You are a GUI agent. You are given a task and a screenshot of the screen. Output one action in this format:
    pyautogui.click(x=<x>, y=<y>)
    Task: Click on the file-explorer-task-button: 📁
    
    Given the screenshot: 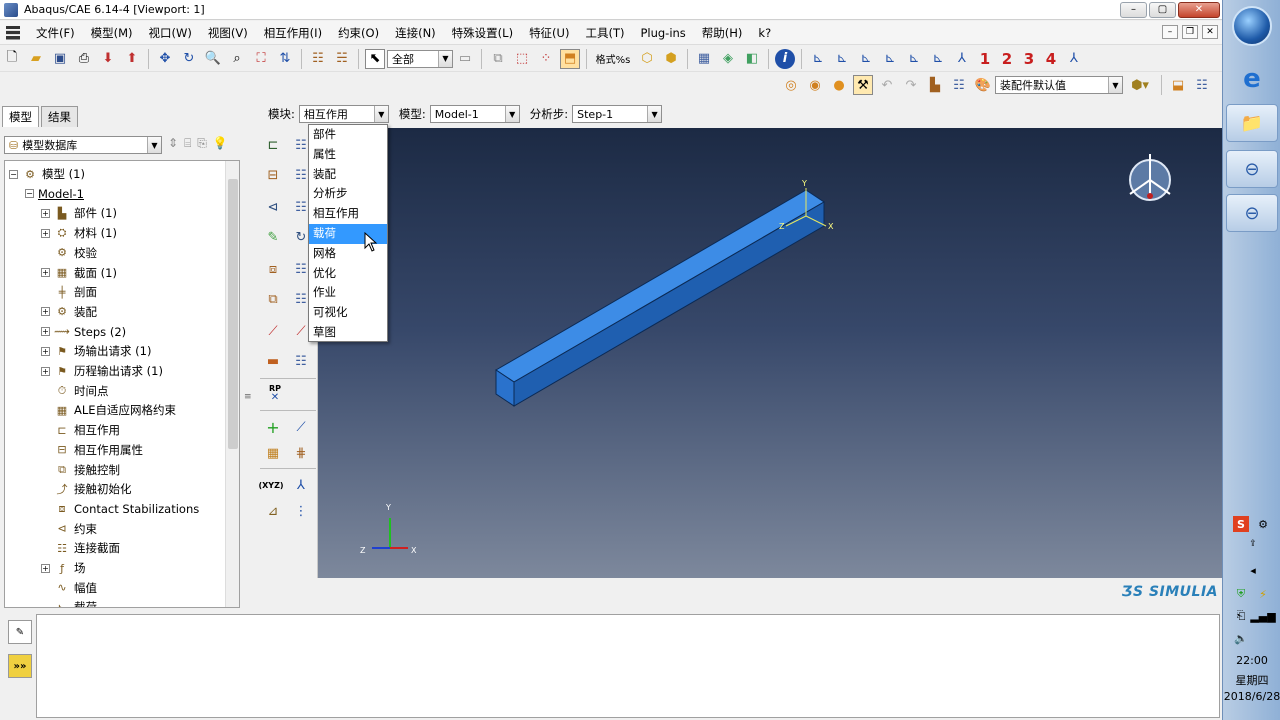 What is the action you would take?
    pyautogui.click(x=1252, y=123)
    